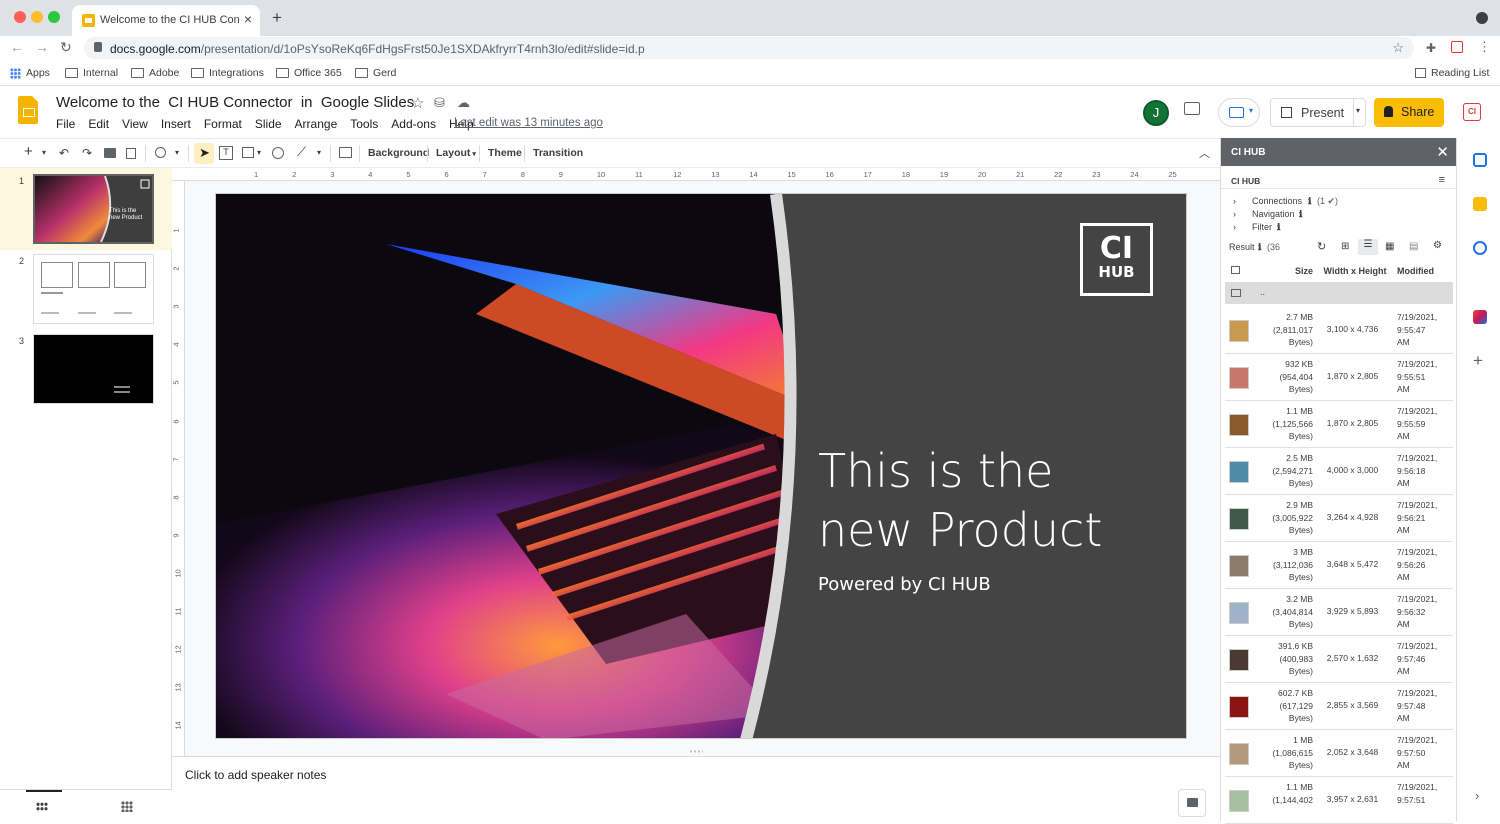 The height and width of the screenshot is (824, 1500). I want to click on last-edit-link: Last edit was 13 minutes ago, so click(528, 123).